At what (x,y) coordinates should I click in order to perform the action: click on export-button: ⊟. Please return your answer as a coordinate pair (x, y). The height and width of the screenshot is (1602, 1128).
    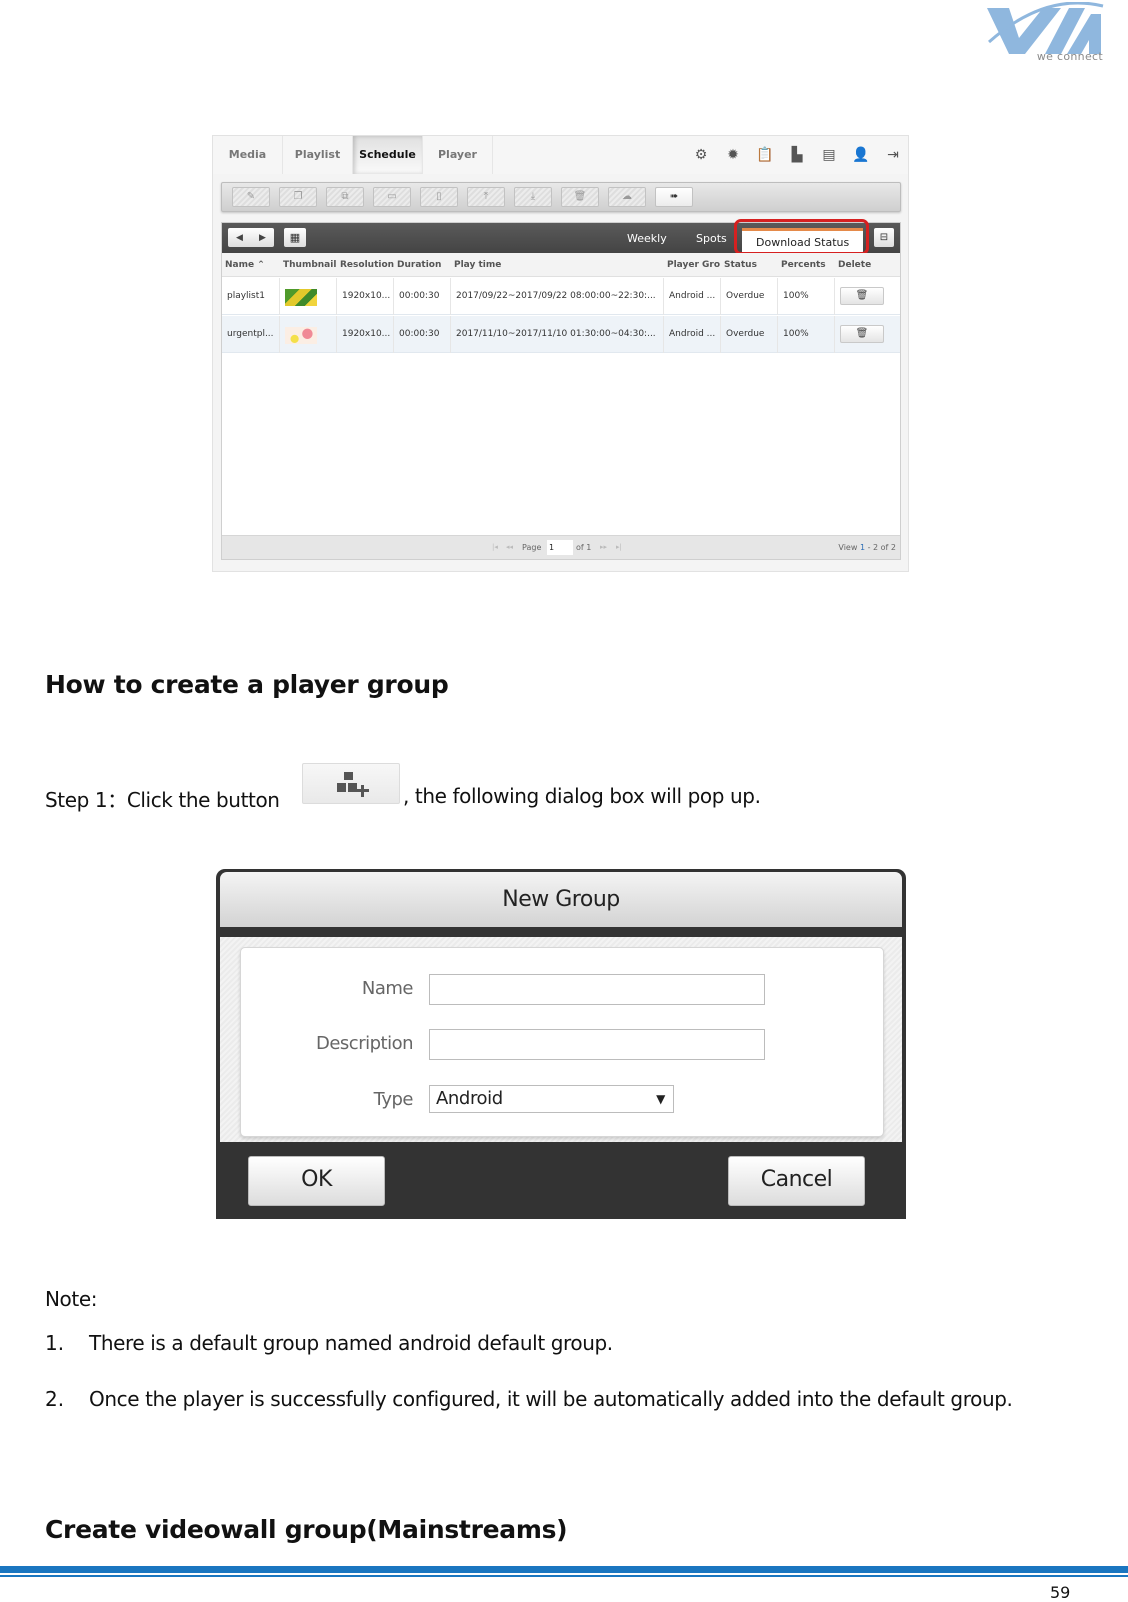
    Looking at the image, I should click on (884, 237).